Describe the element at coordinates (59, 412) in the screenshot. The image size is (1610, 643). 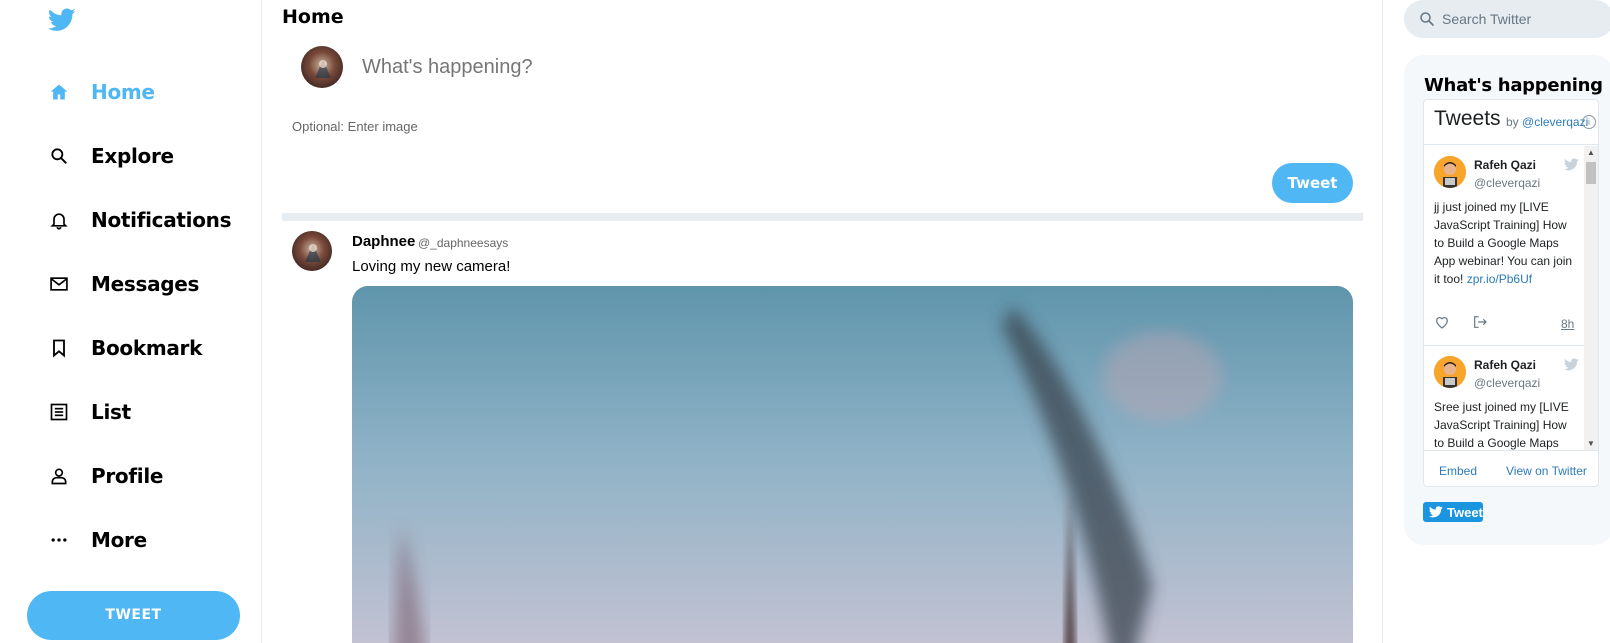
I see `list-icon` at that location.